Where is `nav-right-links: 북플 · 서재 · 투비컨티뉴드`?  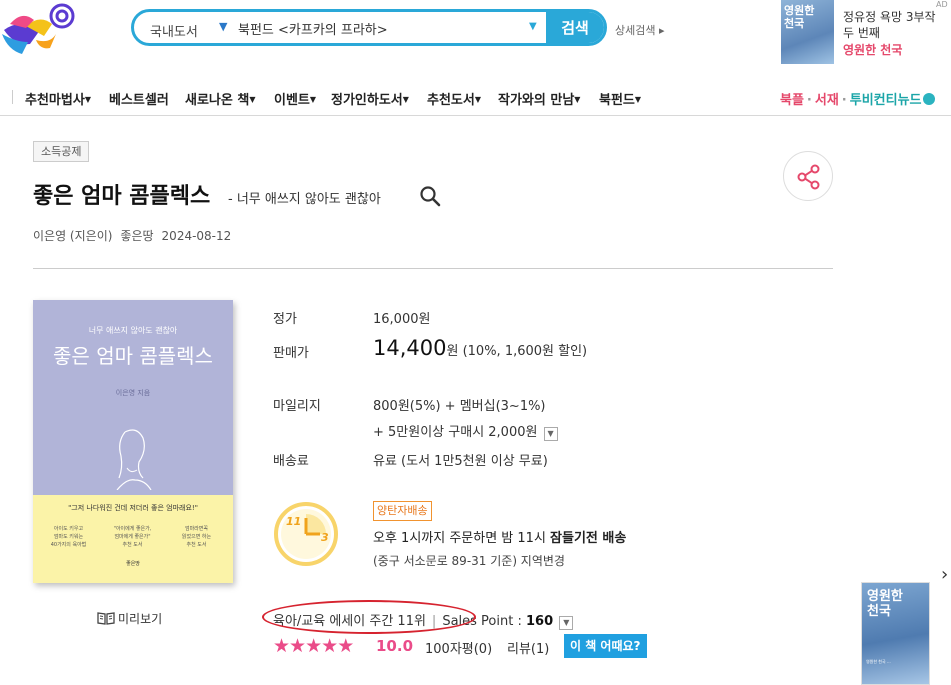
nav-right-links: 북플 · 서재 · 투비컨티뉴드 is located at coordinates (857, 98).